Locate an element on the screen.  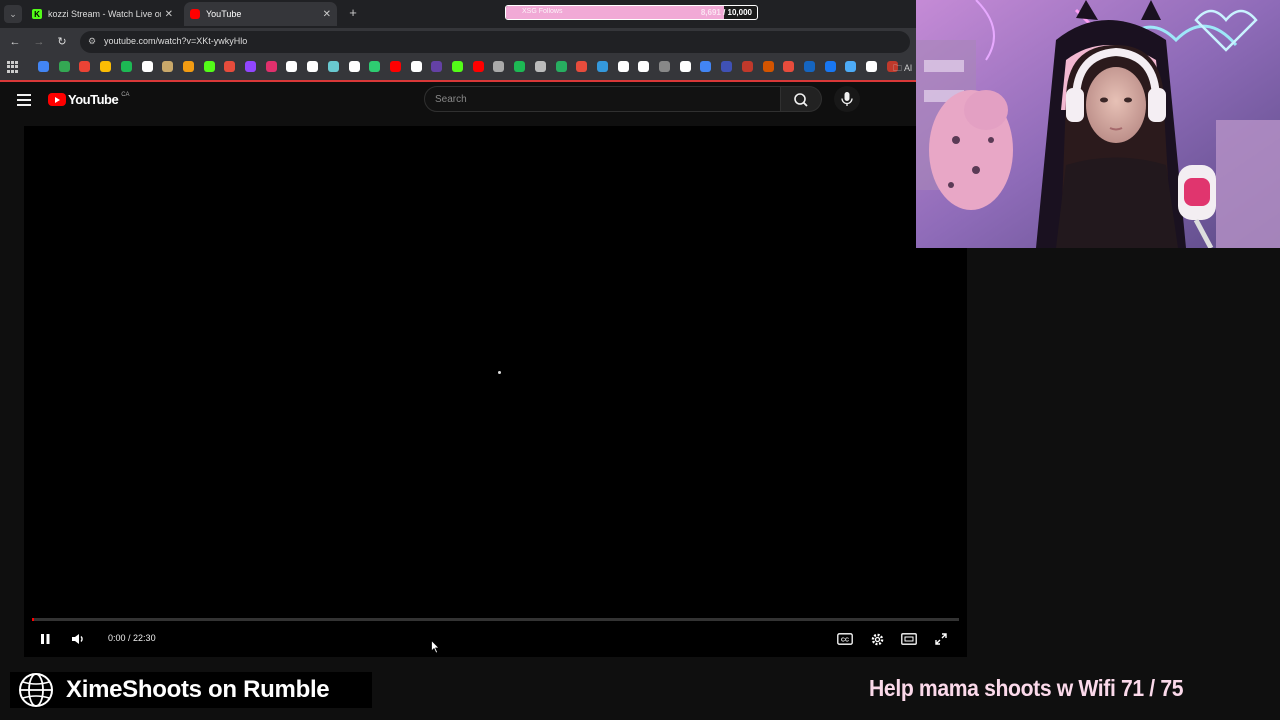
bookmarks-folder-label: Al is located at coordinates (908, 68).